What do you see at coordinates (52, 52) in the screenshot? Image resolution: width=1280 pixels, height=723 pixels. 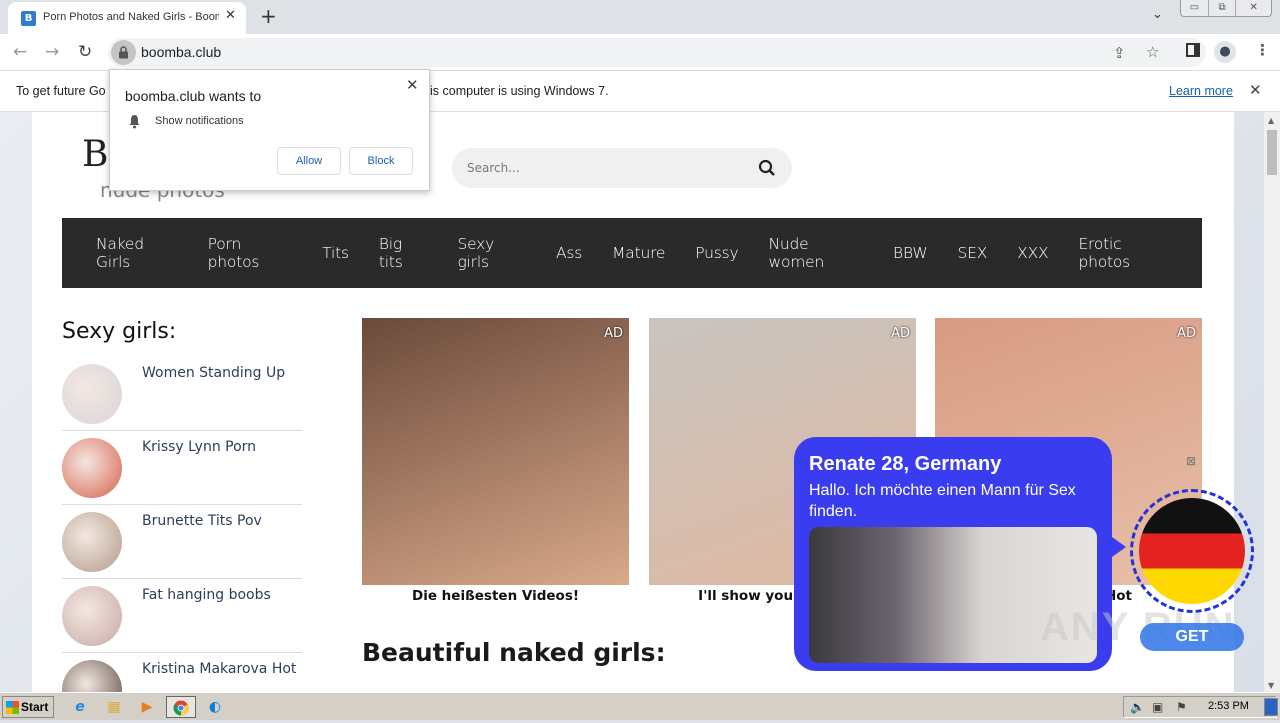 I see `forward-button: →` at bounding box center [52, 52].